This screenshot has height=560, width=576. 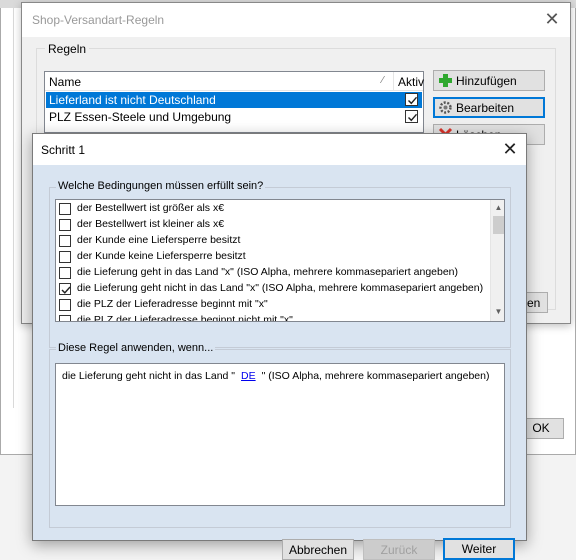 What do you see at coordinates (63, 150) in the screenshot?
I see `step-dialog-title: Schritt 1` at bounding box center [63, 150].